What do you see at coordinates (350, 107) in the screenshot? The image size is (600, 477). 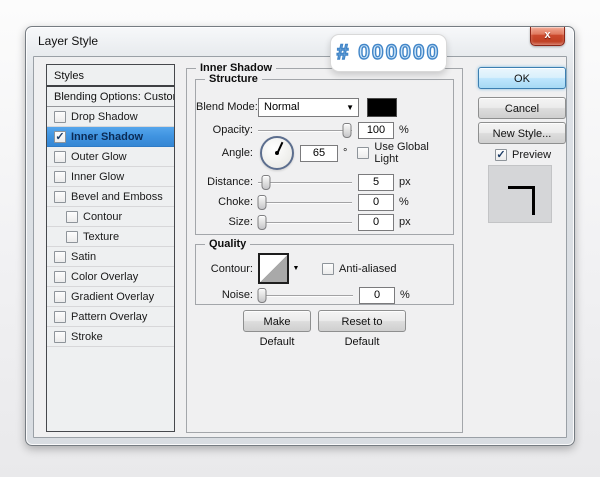 I see `dropdown-arrow-icon: ▼` at bounding box center [350, 107].